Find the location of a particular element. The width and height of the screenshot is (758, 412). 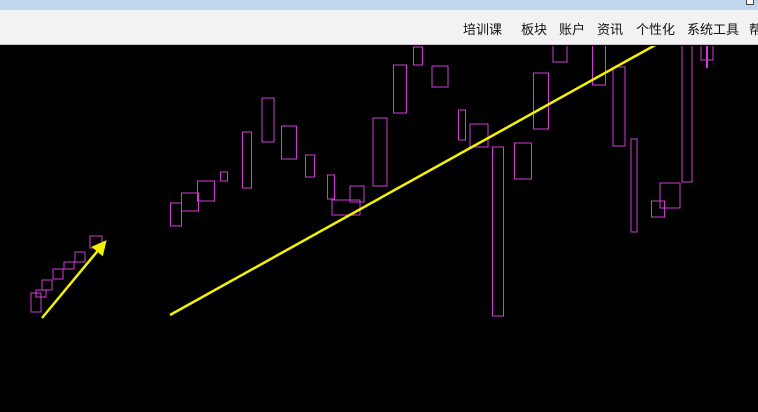

menu-item-sectors: 板块 is located at coordinates (534, 28).